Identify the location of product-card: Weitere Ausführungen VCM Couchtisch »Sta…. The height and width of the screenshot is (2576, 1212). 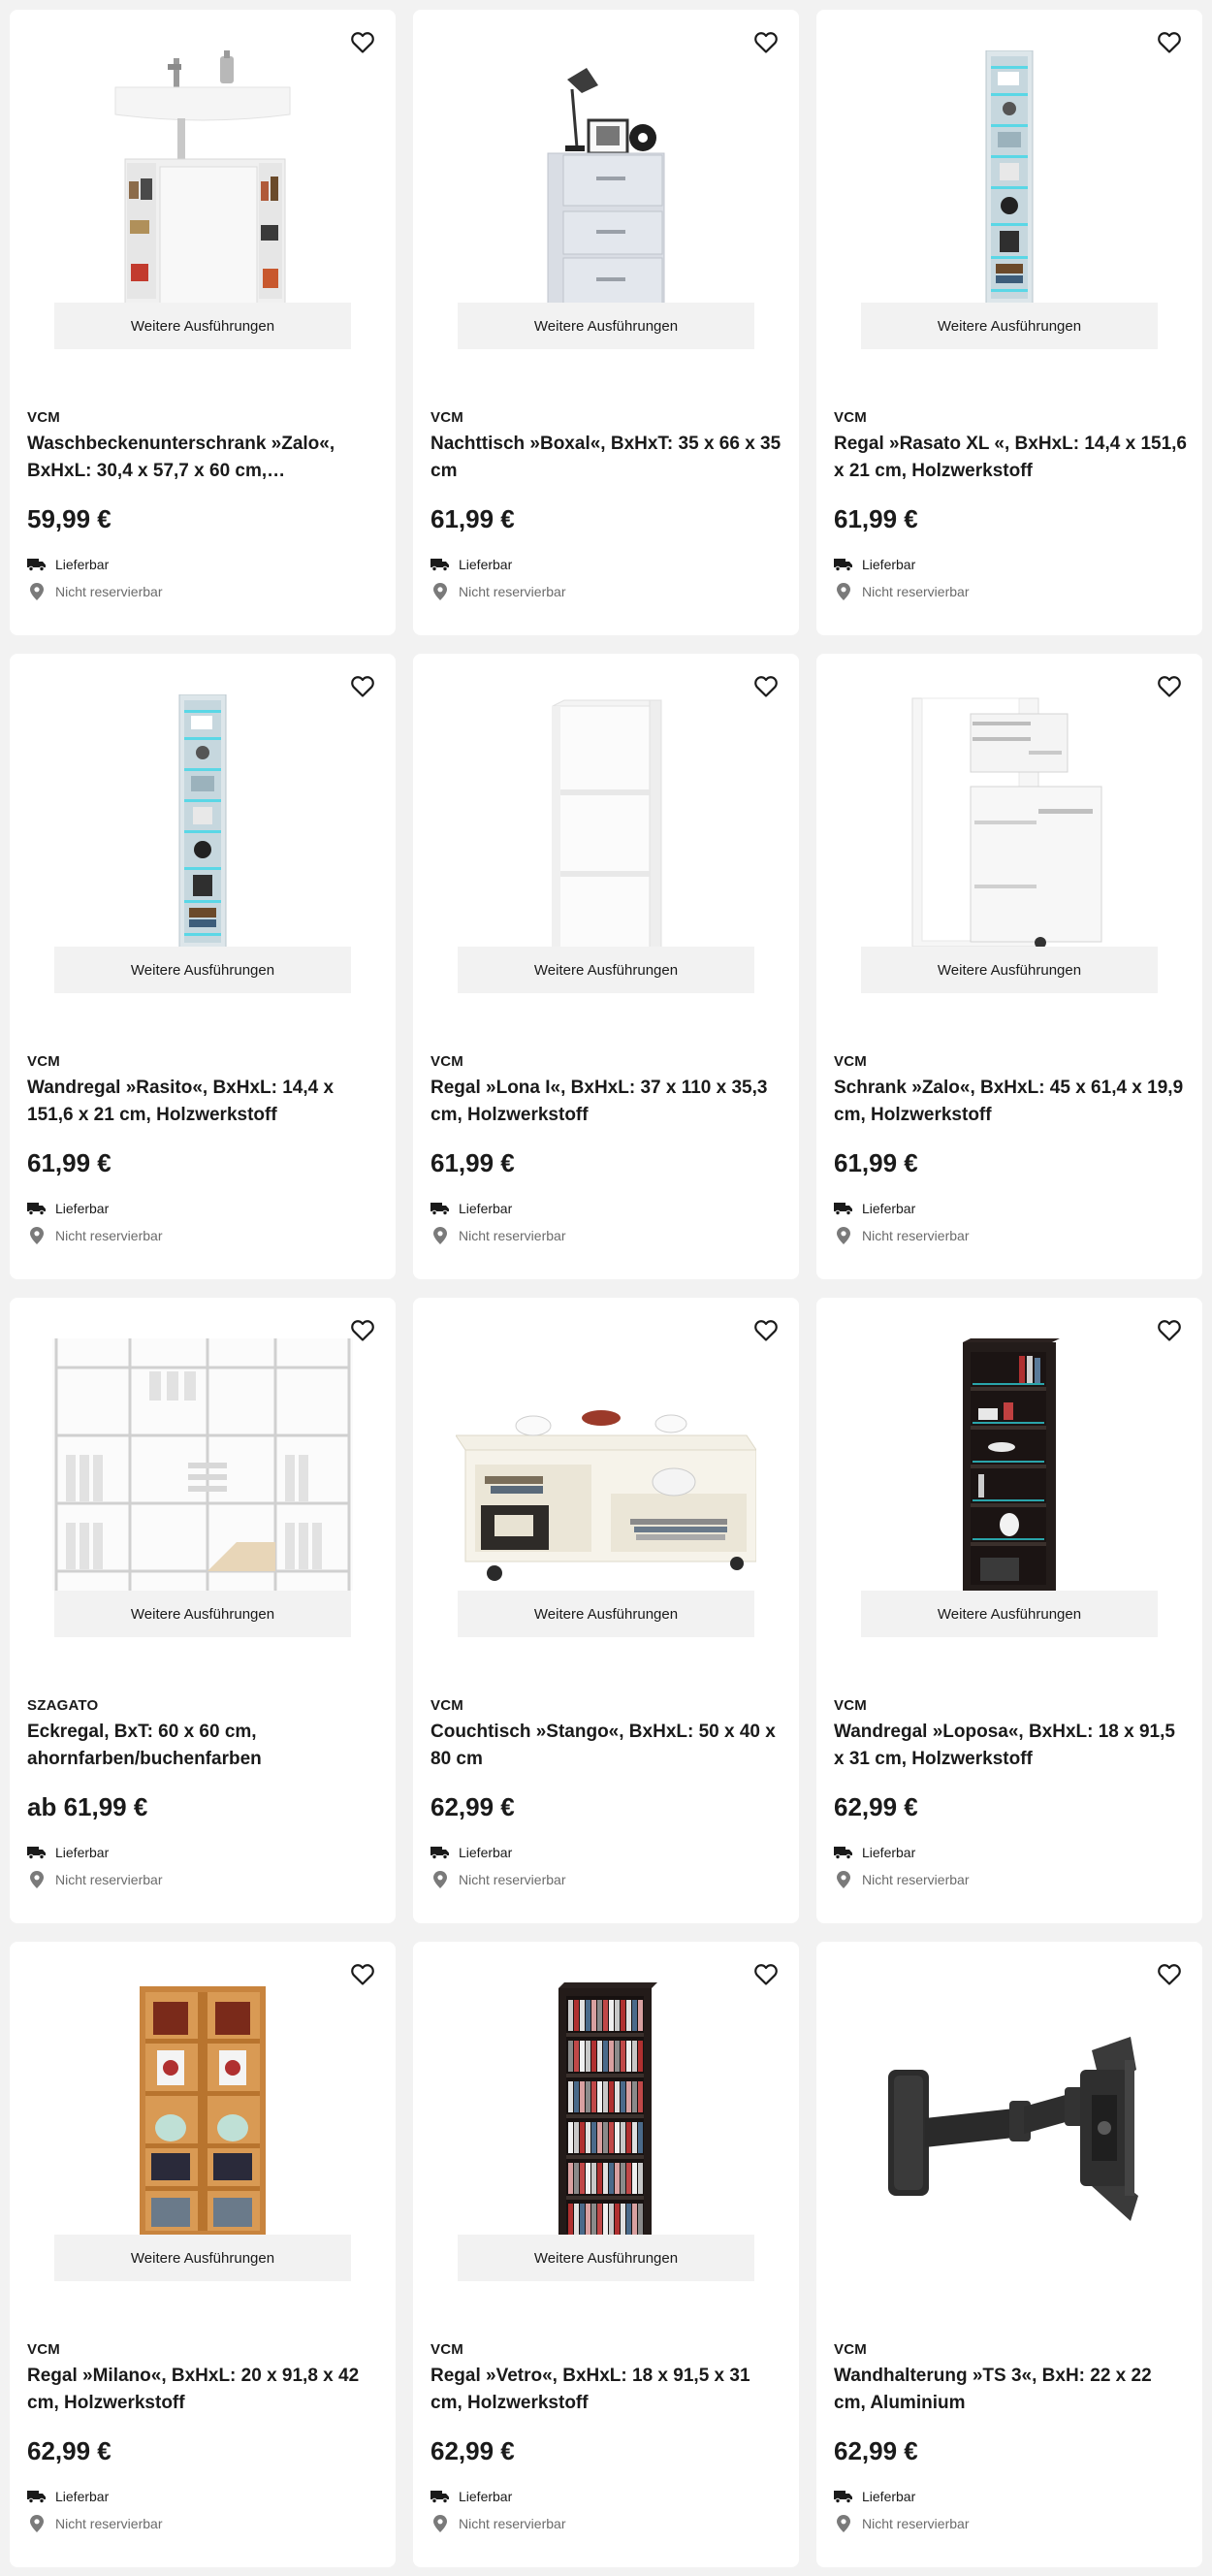
(606, 1610).